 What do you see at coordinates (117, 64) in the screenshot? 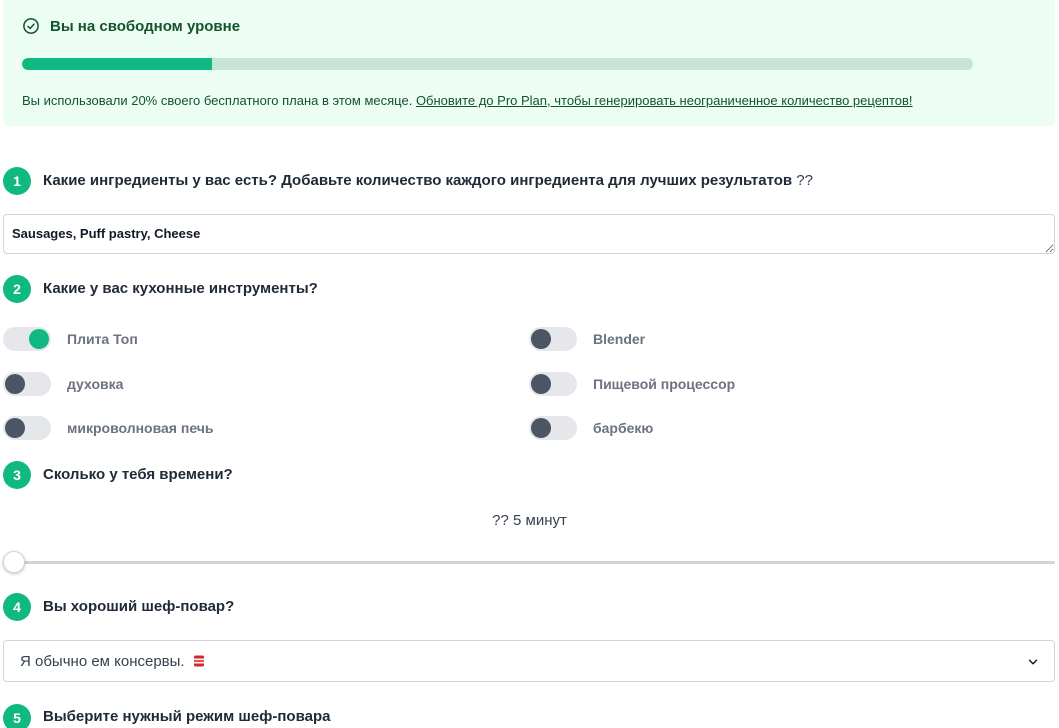
I see `usage-progress-fill` at bounding box center [117, 64].